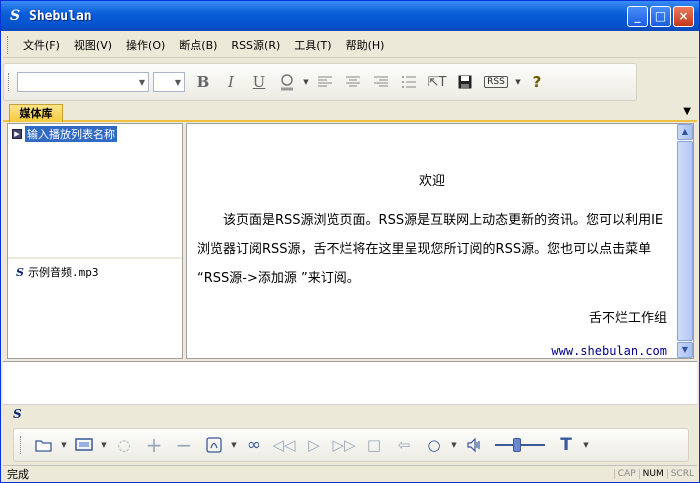 This screenshot has height=483, width=700. Describe the element at coordinates (350, 383) in the screenshot. I see `info-panel` at that location.